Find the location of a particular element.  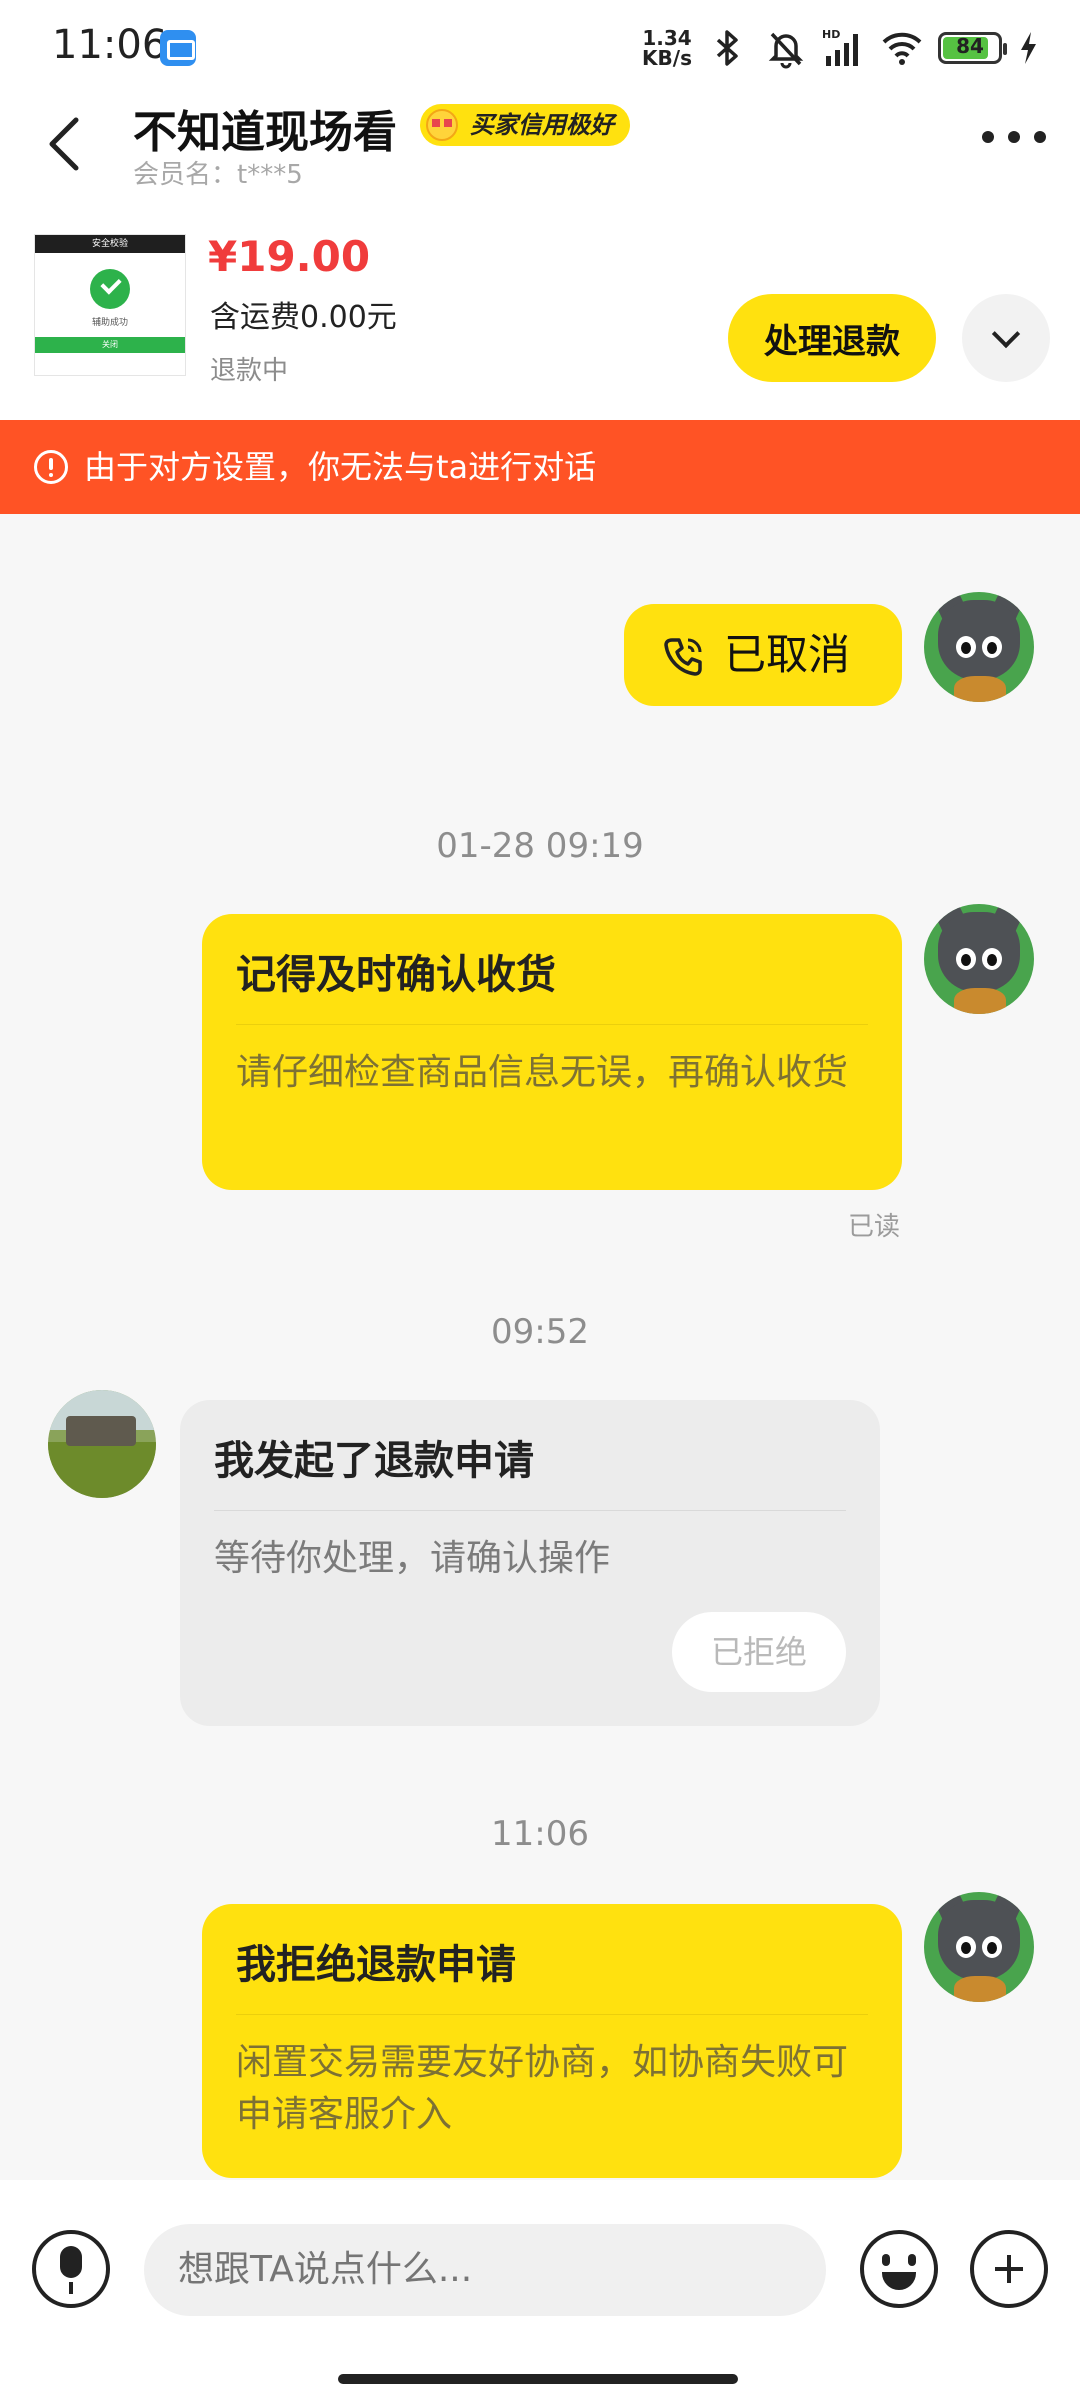

product-price: ¥19.00 is located at coordinates (289, 256).